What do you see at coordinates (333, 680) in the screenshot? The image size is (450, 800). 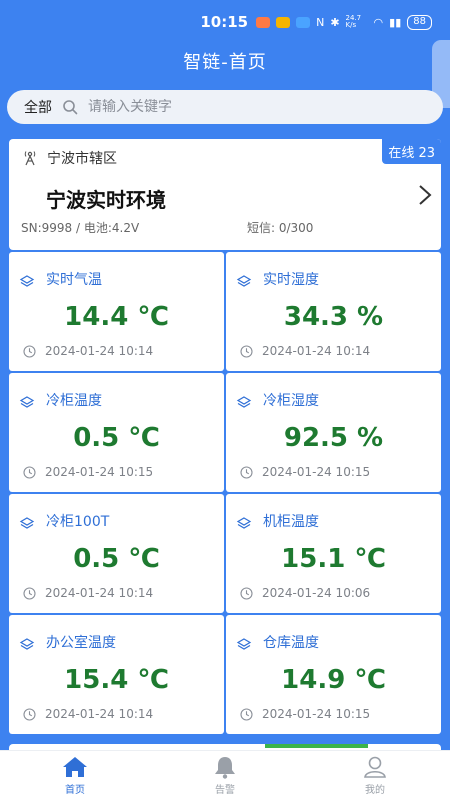 I see `tile-value: 14.9 ℃` at bounding box center [333, 680].